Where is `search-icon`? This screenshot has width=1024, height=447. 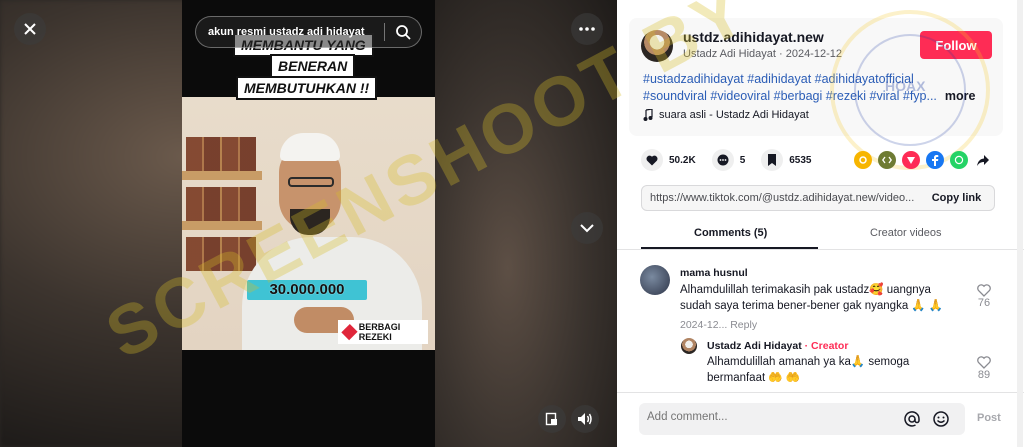
search-icon is located at coordinates (403, 32).